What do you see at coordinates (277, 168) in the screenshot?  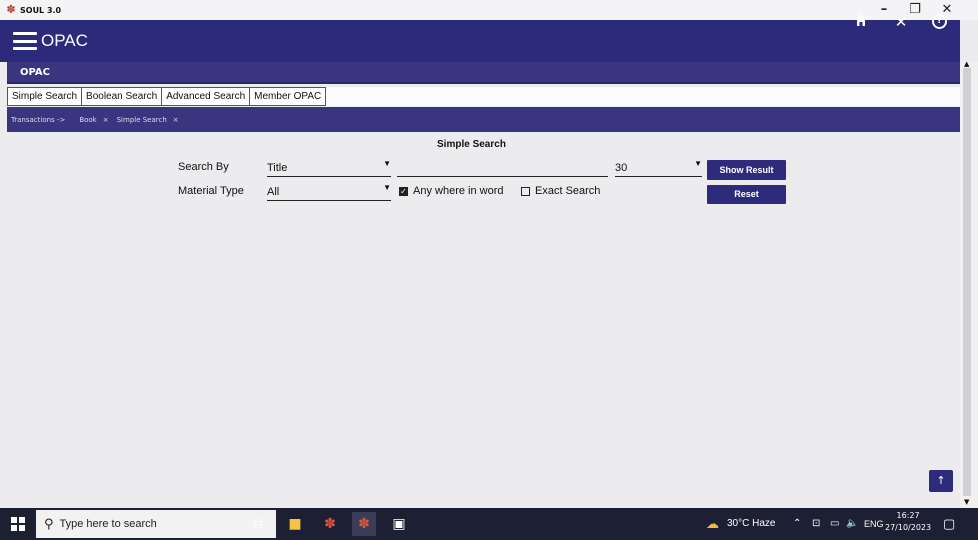 I see `search-by-value: Title` at bounding box center [277, 168].